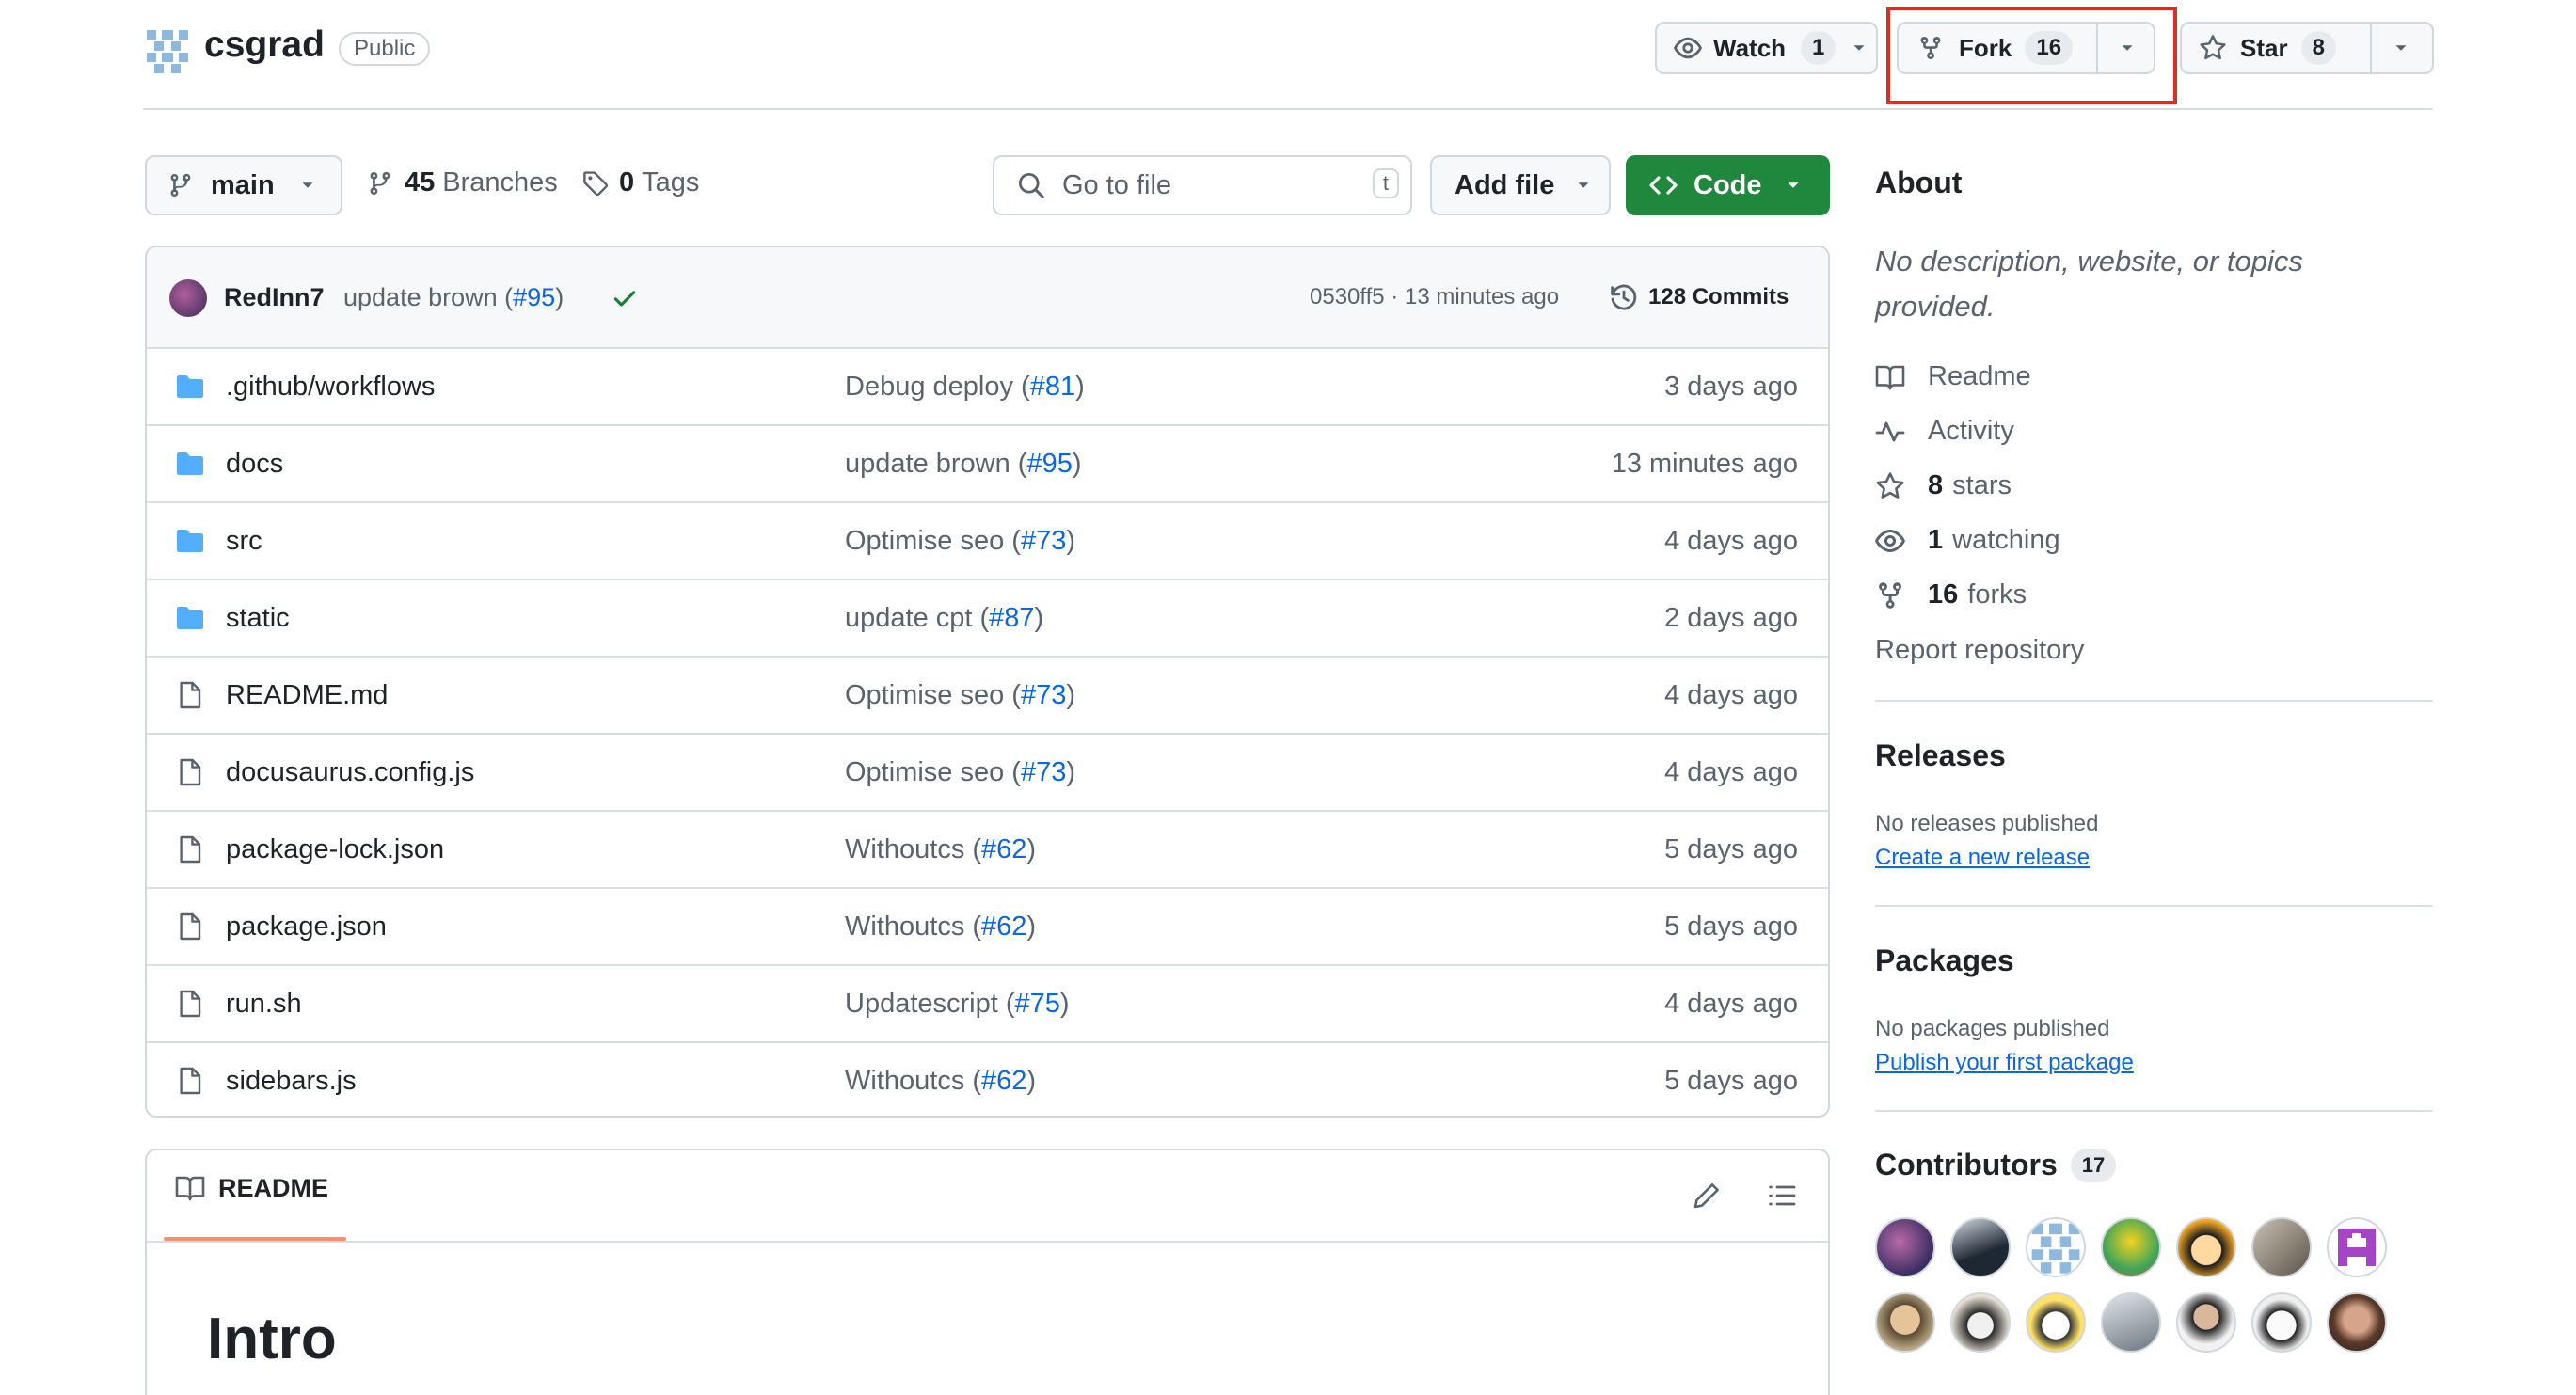  What do you see at coordinates (1782, 1196) in the screenshot?
I see `list-unordered-icon` at bounding box center [1782, 1196].